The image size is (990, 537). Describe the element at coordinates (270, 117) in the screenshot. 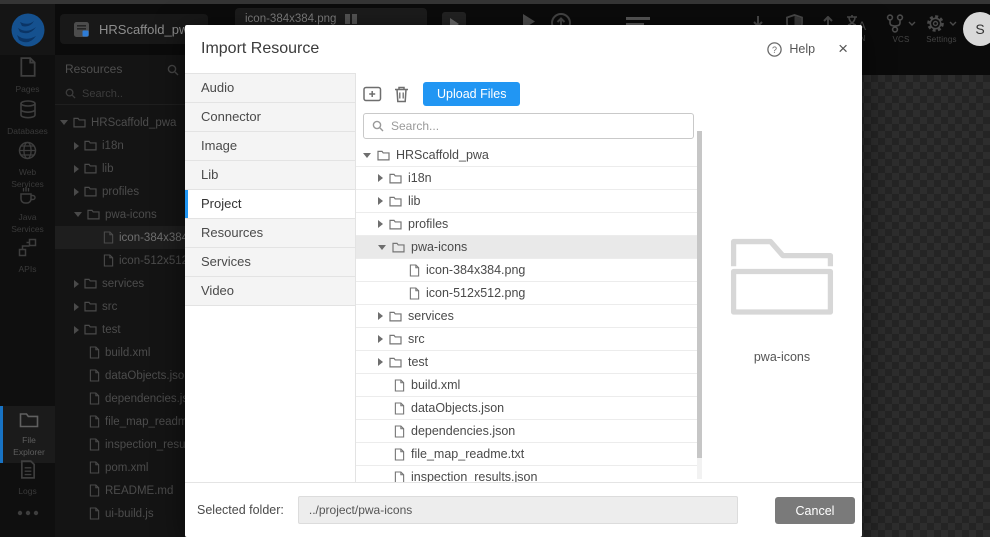

I see `tab-connector: Connector` at that location.